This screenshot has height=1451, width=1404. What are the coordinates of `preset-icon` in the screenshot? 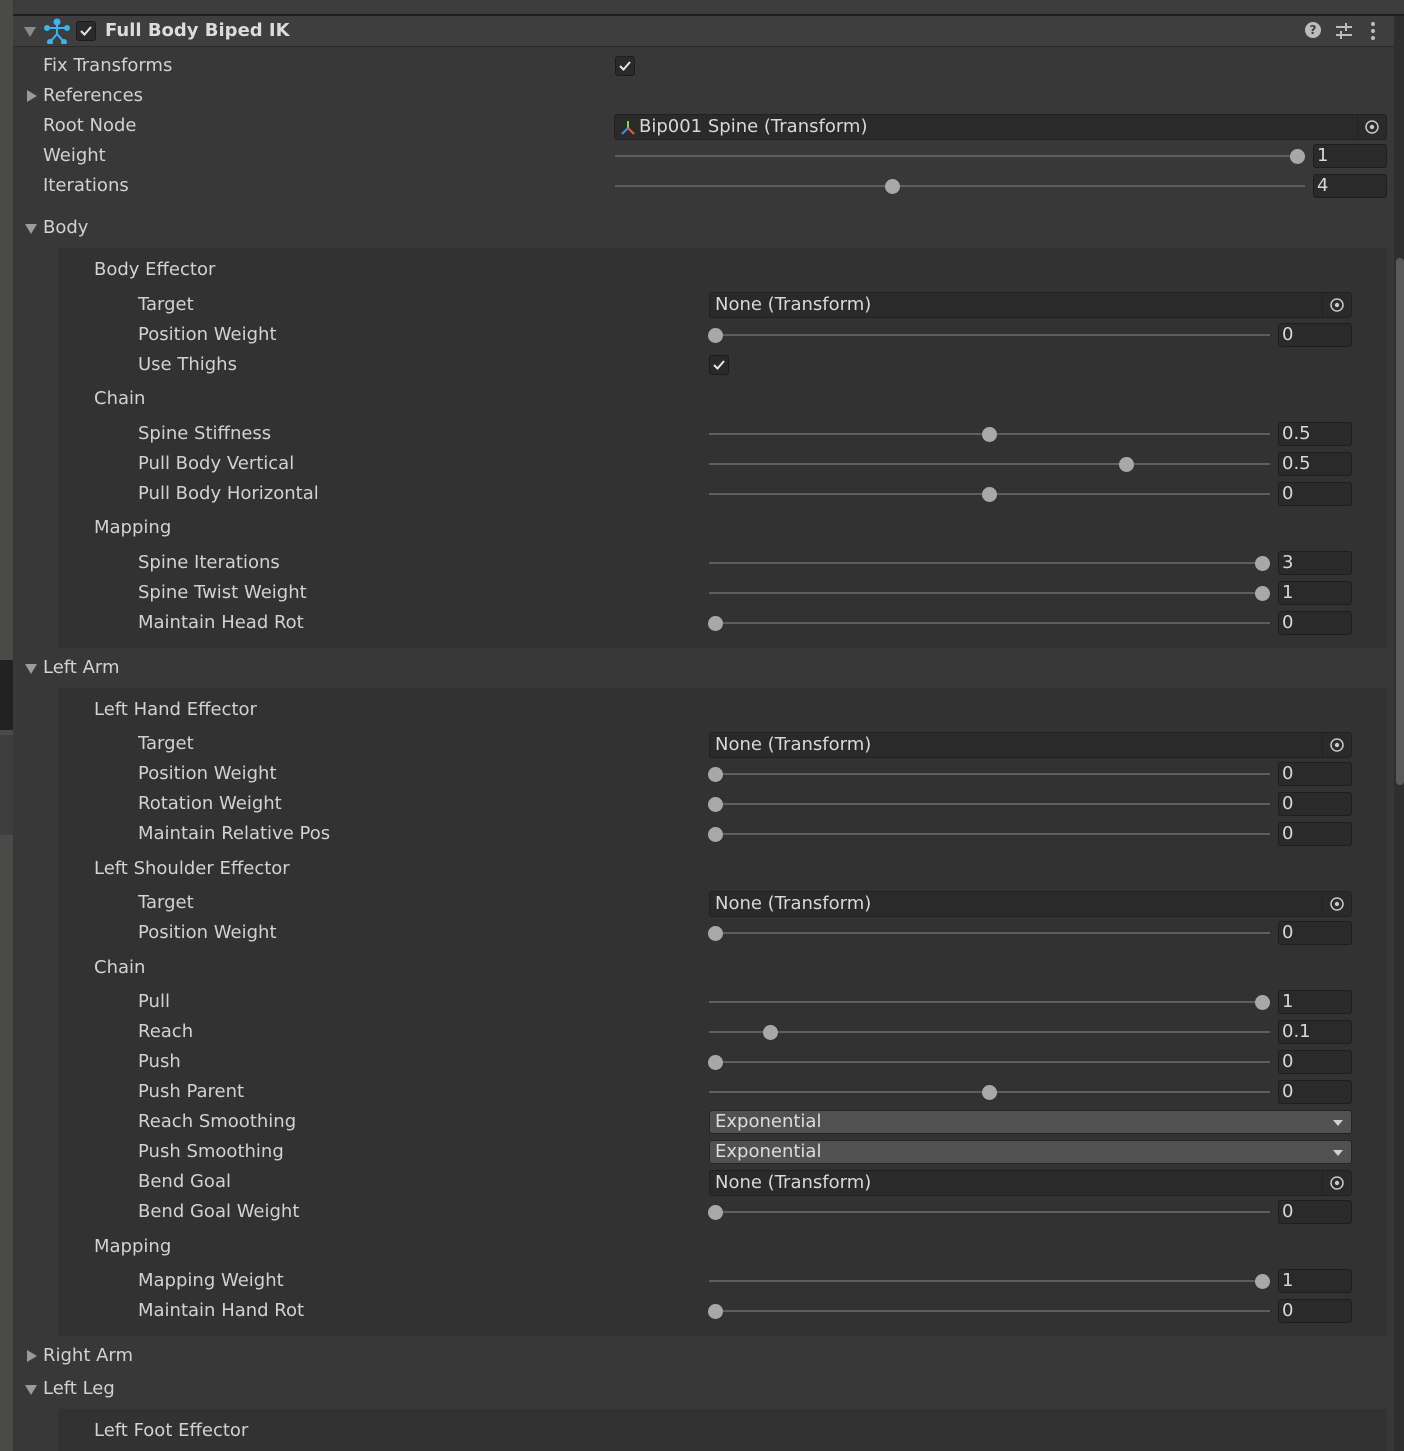 It's located at (1344, 31).